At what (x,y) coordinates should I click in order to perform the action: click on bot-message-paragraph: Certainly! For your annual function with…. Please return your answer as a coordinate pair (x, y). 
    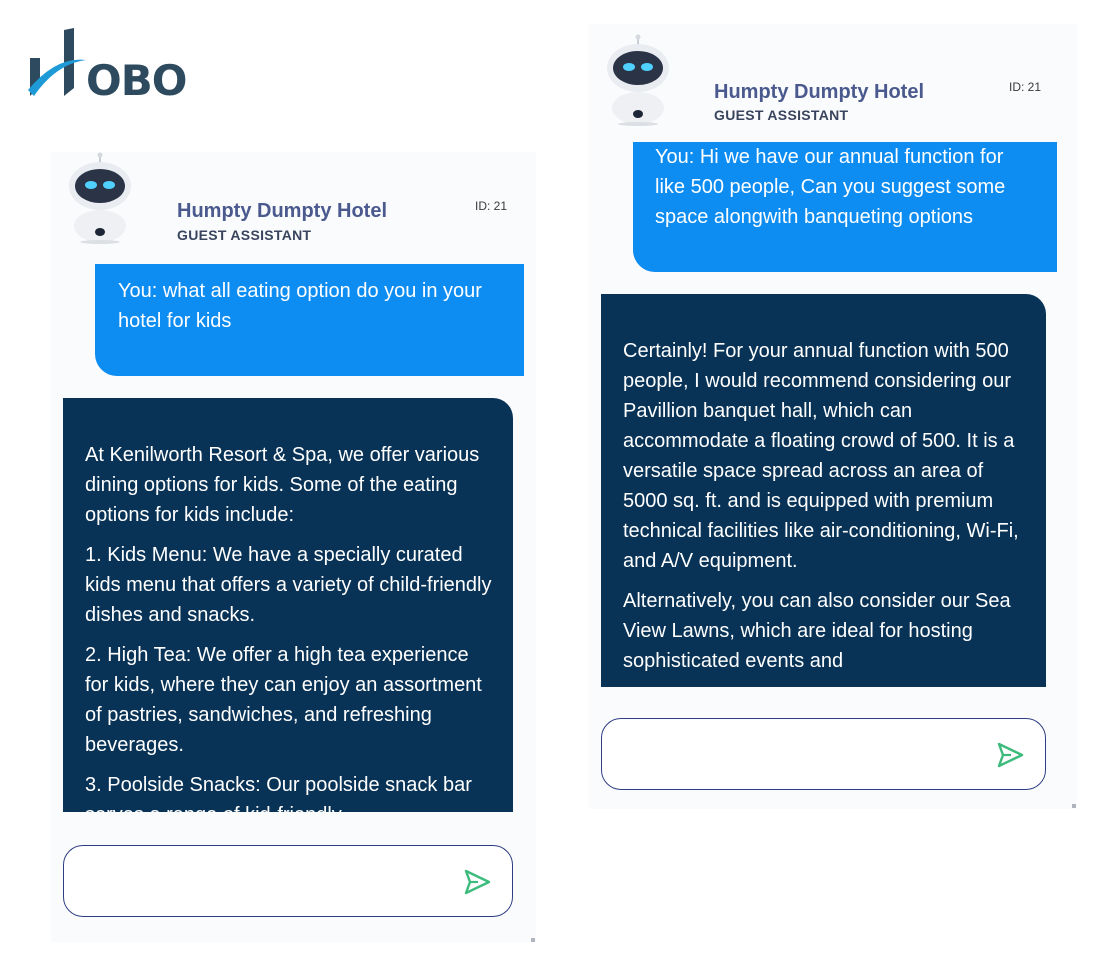
    Looking at the image, I should click on (821, 456).